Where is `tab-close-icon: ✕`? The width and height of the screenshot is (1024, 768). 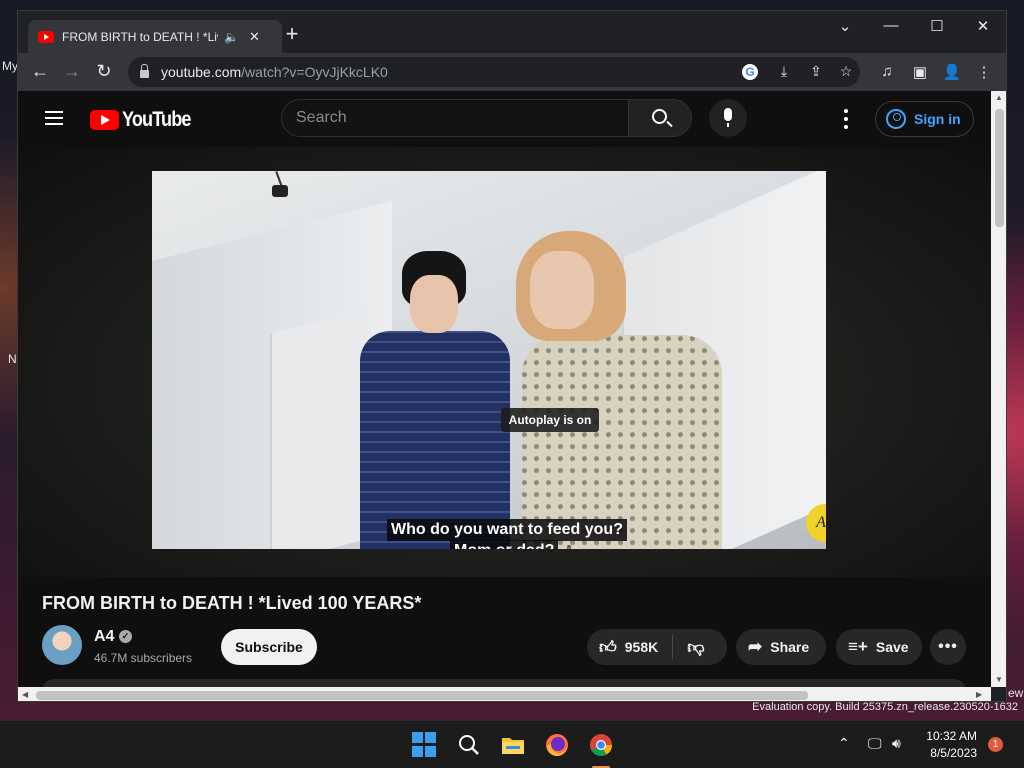 tab-close-icon: ✕ is located at coordinates (254, 37).